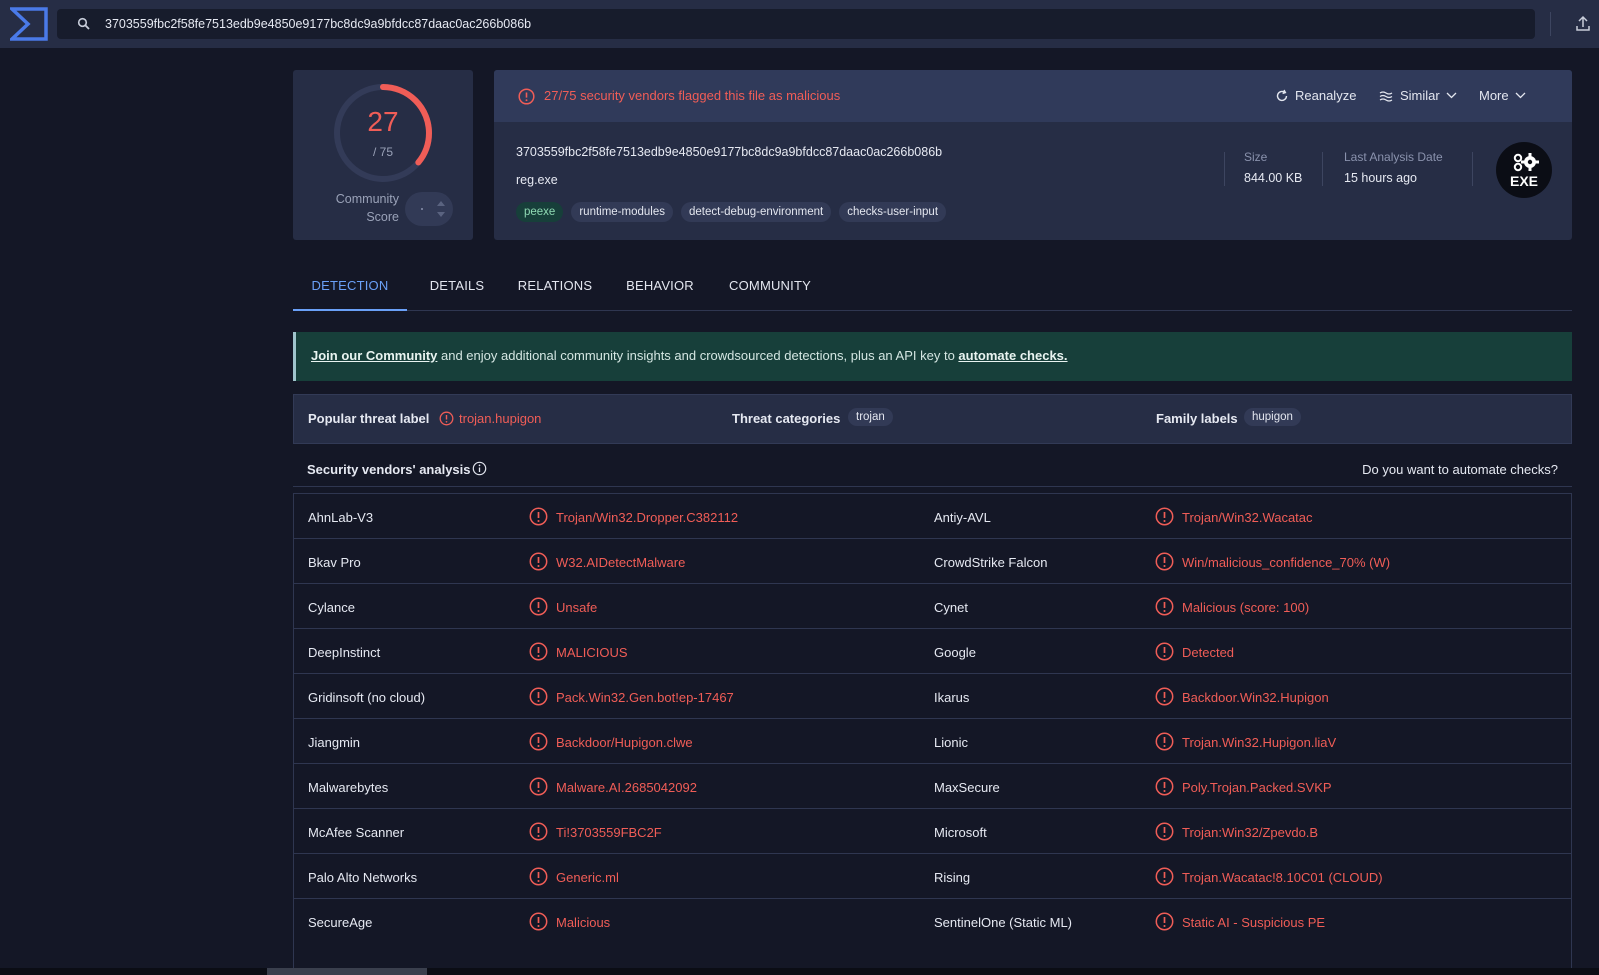 The height and width of the screenshot is (975, 1599). What do you see at coordinates (962, 517) in the screenshot?
I see `vendor-name: Antiy-AVL` at bounding box center [962, 517].